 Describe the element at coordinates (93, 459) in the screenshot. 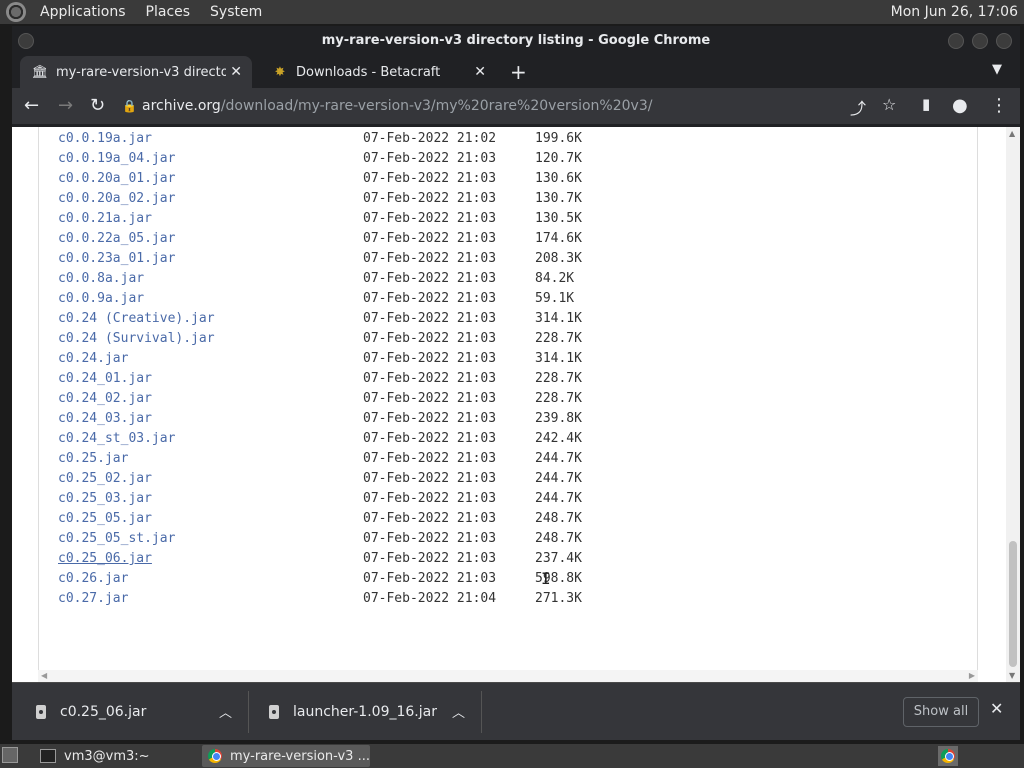

I see `file-link: c0.25.jar` at that location.